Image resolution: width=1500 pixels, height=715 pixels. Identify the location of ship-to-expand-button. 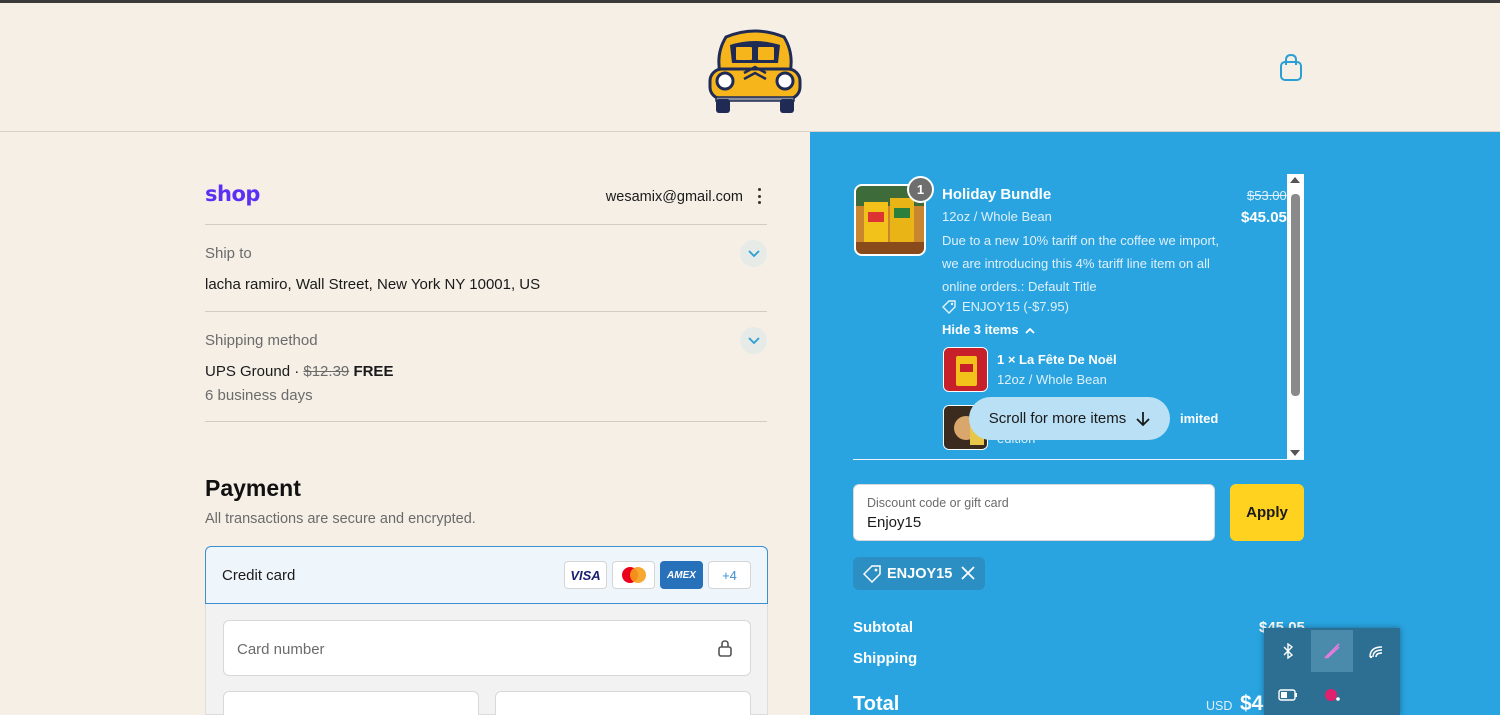
(753, 253).